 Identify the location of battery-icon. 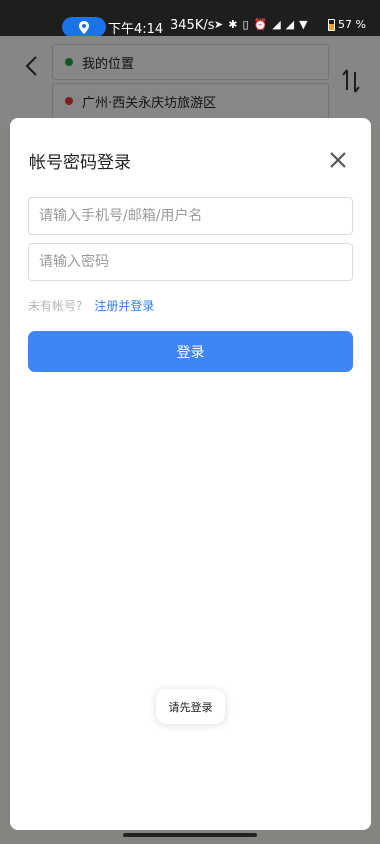
(331, 24).